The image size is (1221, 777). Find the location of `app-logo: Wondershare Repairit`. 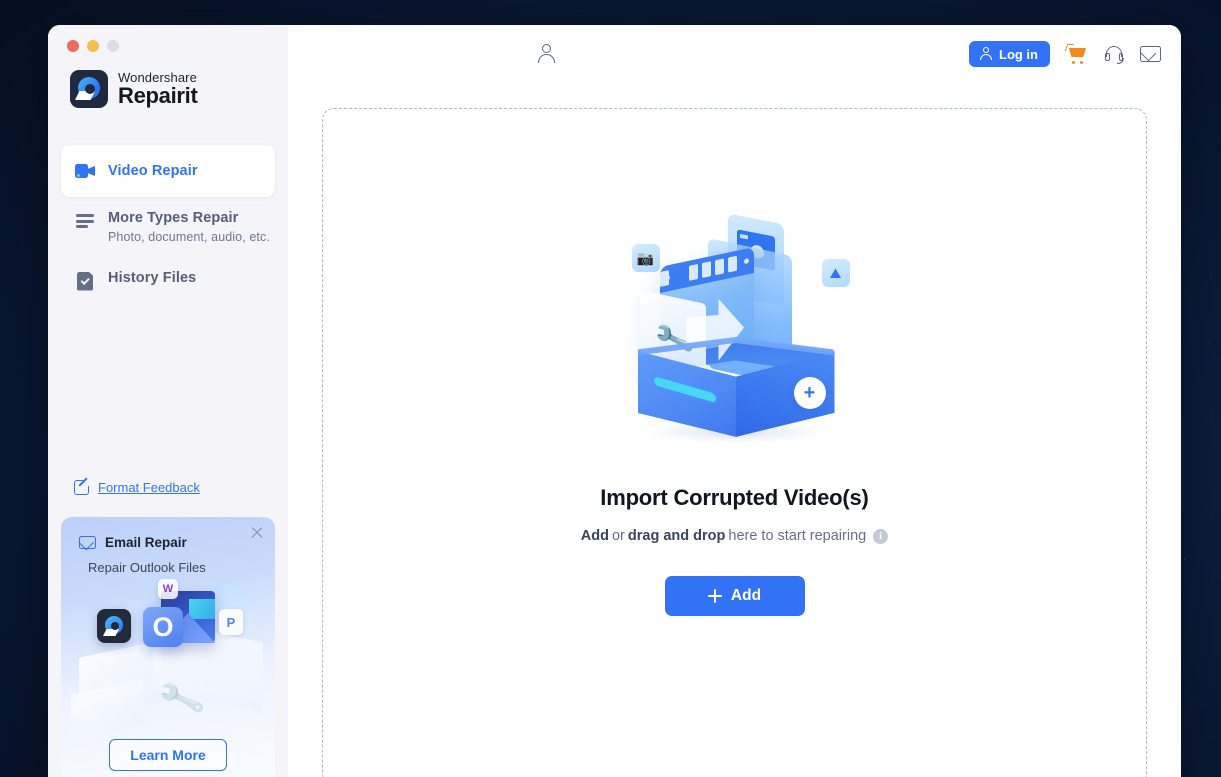

app-logo: Wondershare Repairit is located at coordinates (168, 80).